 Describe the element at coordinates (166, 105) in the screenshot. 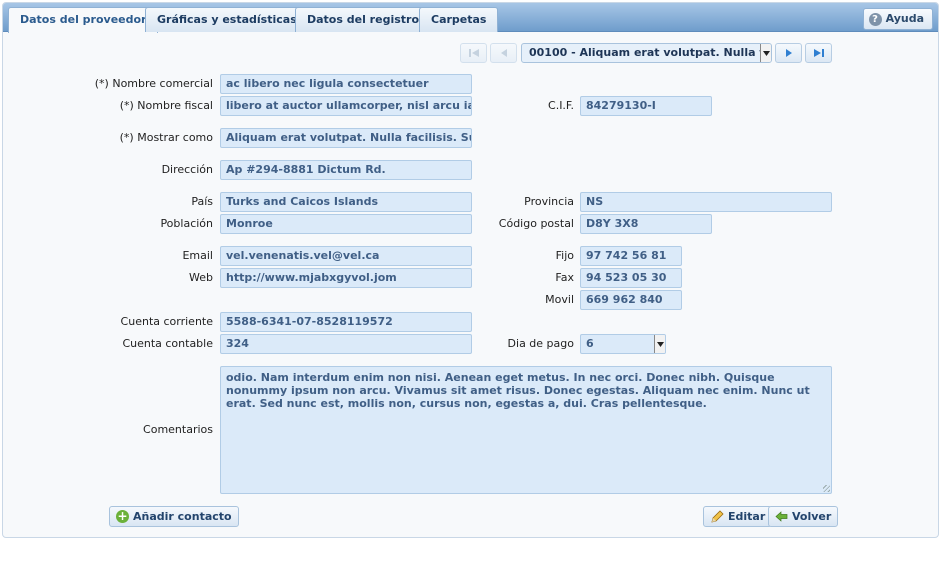

I see `nombre-fiscal-label: (*) Nombre fiscal` at that location.